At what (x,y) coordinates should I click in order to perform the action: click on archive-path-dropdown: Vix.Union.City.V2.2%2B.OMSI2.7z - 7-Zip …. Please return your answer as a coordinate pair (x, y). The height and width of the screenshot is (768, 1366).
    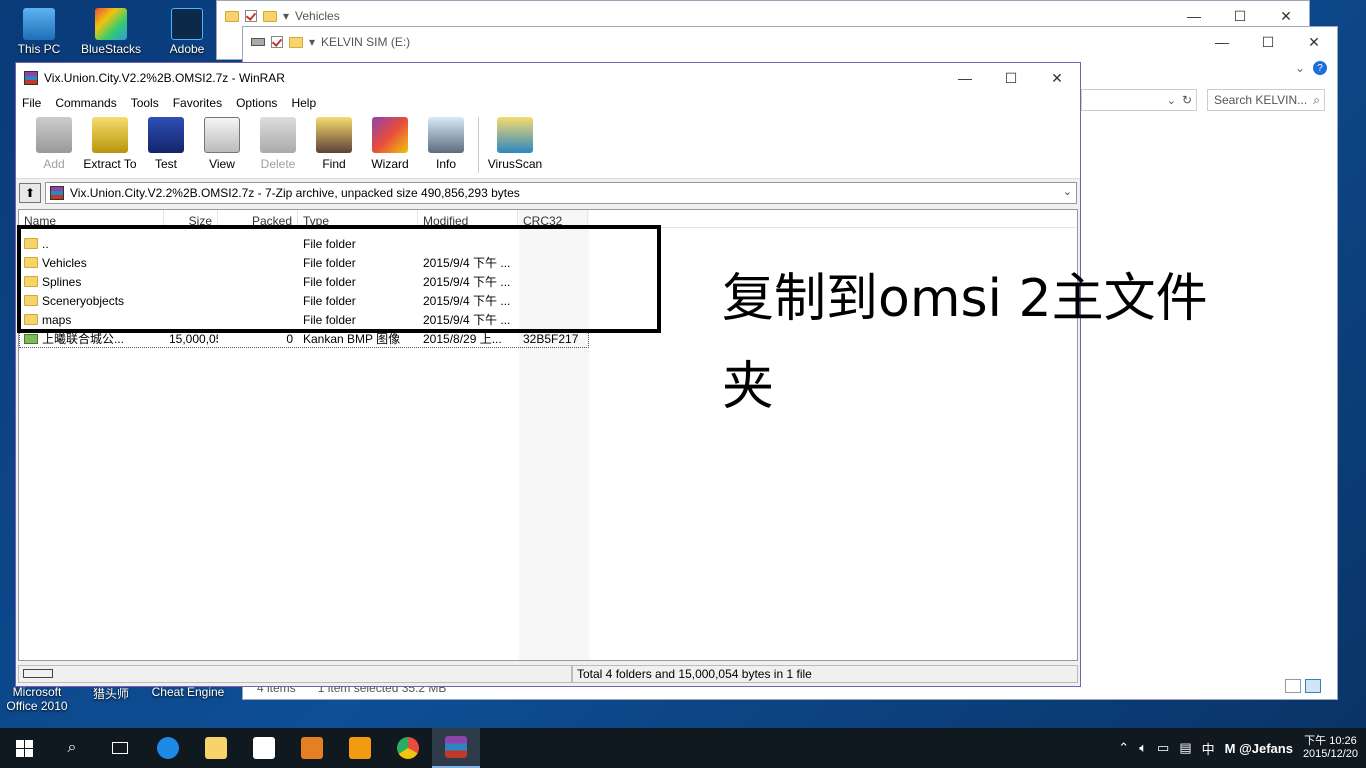
    Looking at the image, I should click on (561, 193).